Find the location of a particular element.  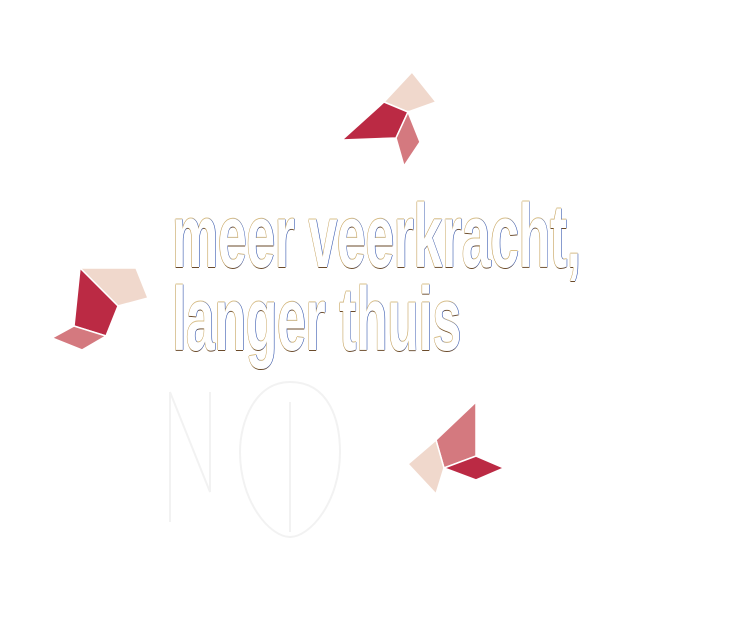

logo-mark-icon is located at coordinates (255, 459).